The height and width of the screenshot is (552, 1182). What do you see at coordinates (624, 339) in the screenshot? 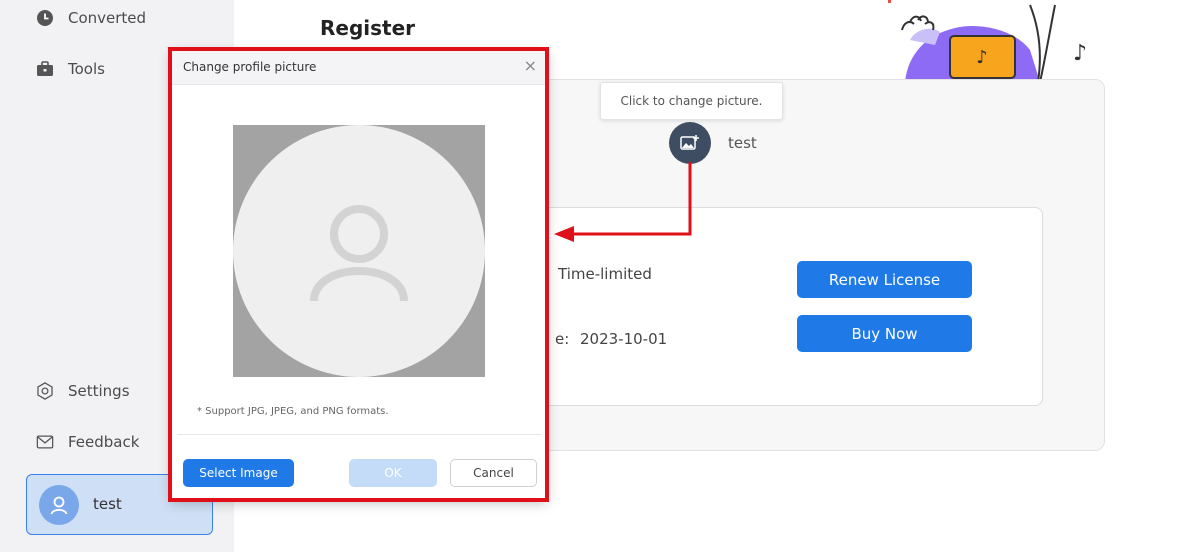
I see `license-expiry-date: 2023-10-01` at bounding box center [624, 339].